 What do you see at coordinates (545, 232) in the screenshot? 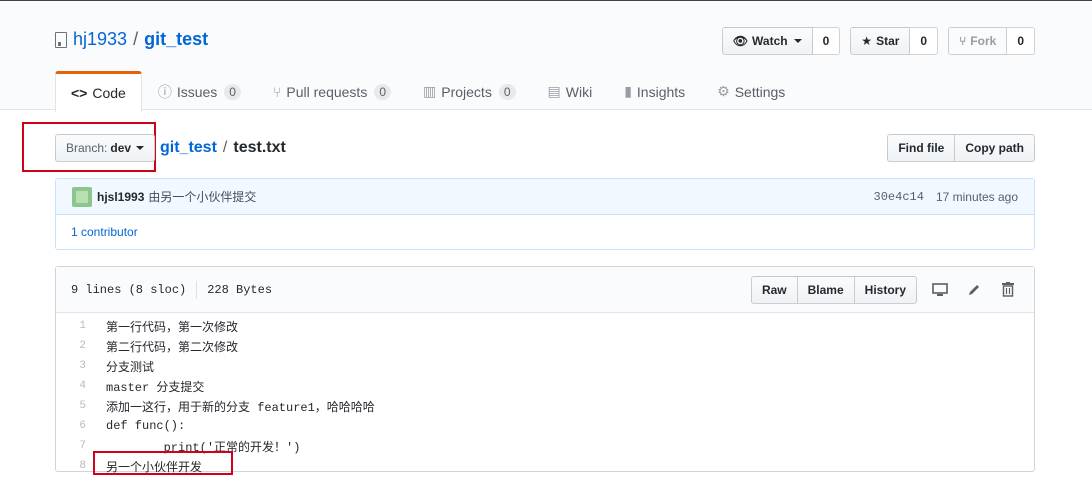
I see `contributors-bar: 1 contributor` at bounding box center [545, 232].